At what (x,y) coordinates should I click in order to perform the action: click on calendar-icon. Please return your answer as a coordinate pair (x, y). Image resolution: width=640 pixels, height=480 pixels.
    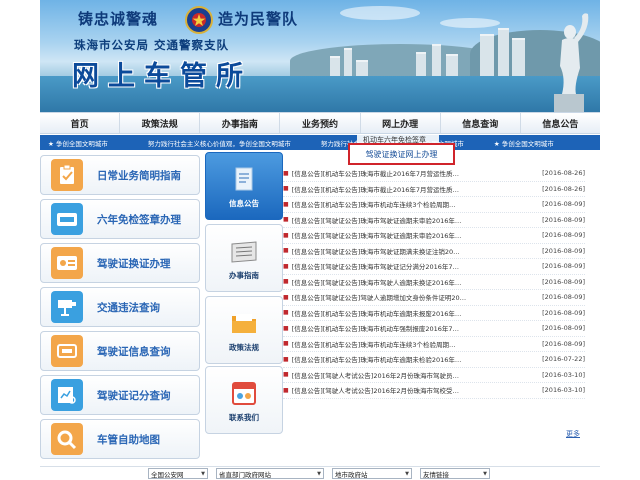
    Looking at the image, I should click on (244, 393).